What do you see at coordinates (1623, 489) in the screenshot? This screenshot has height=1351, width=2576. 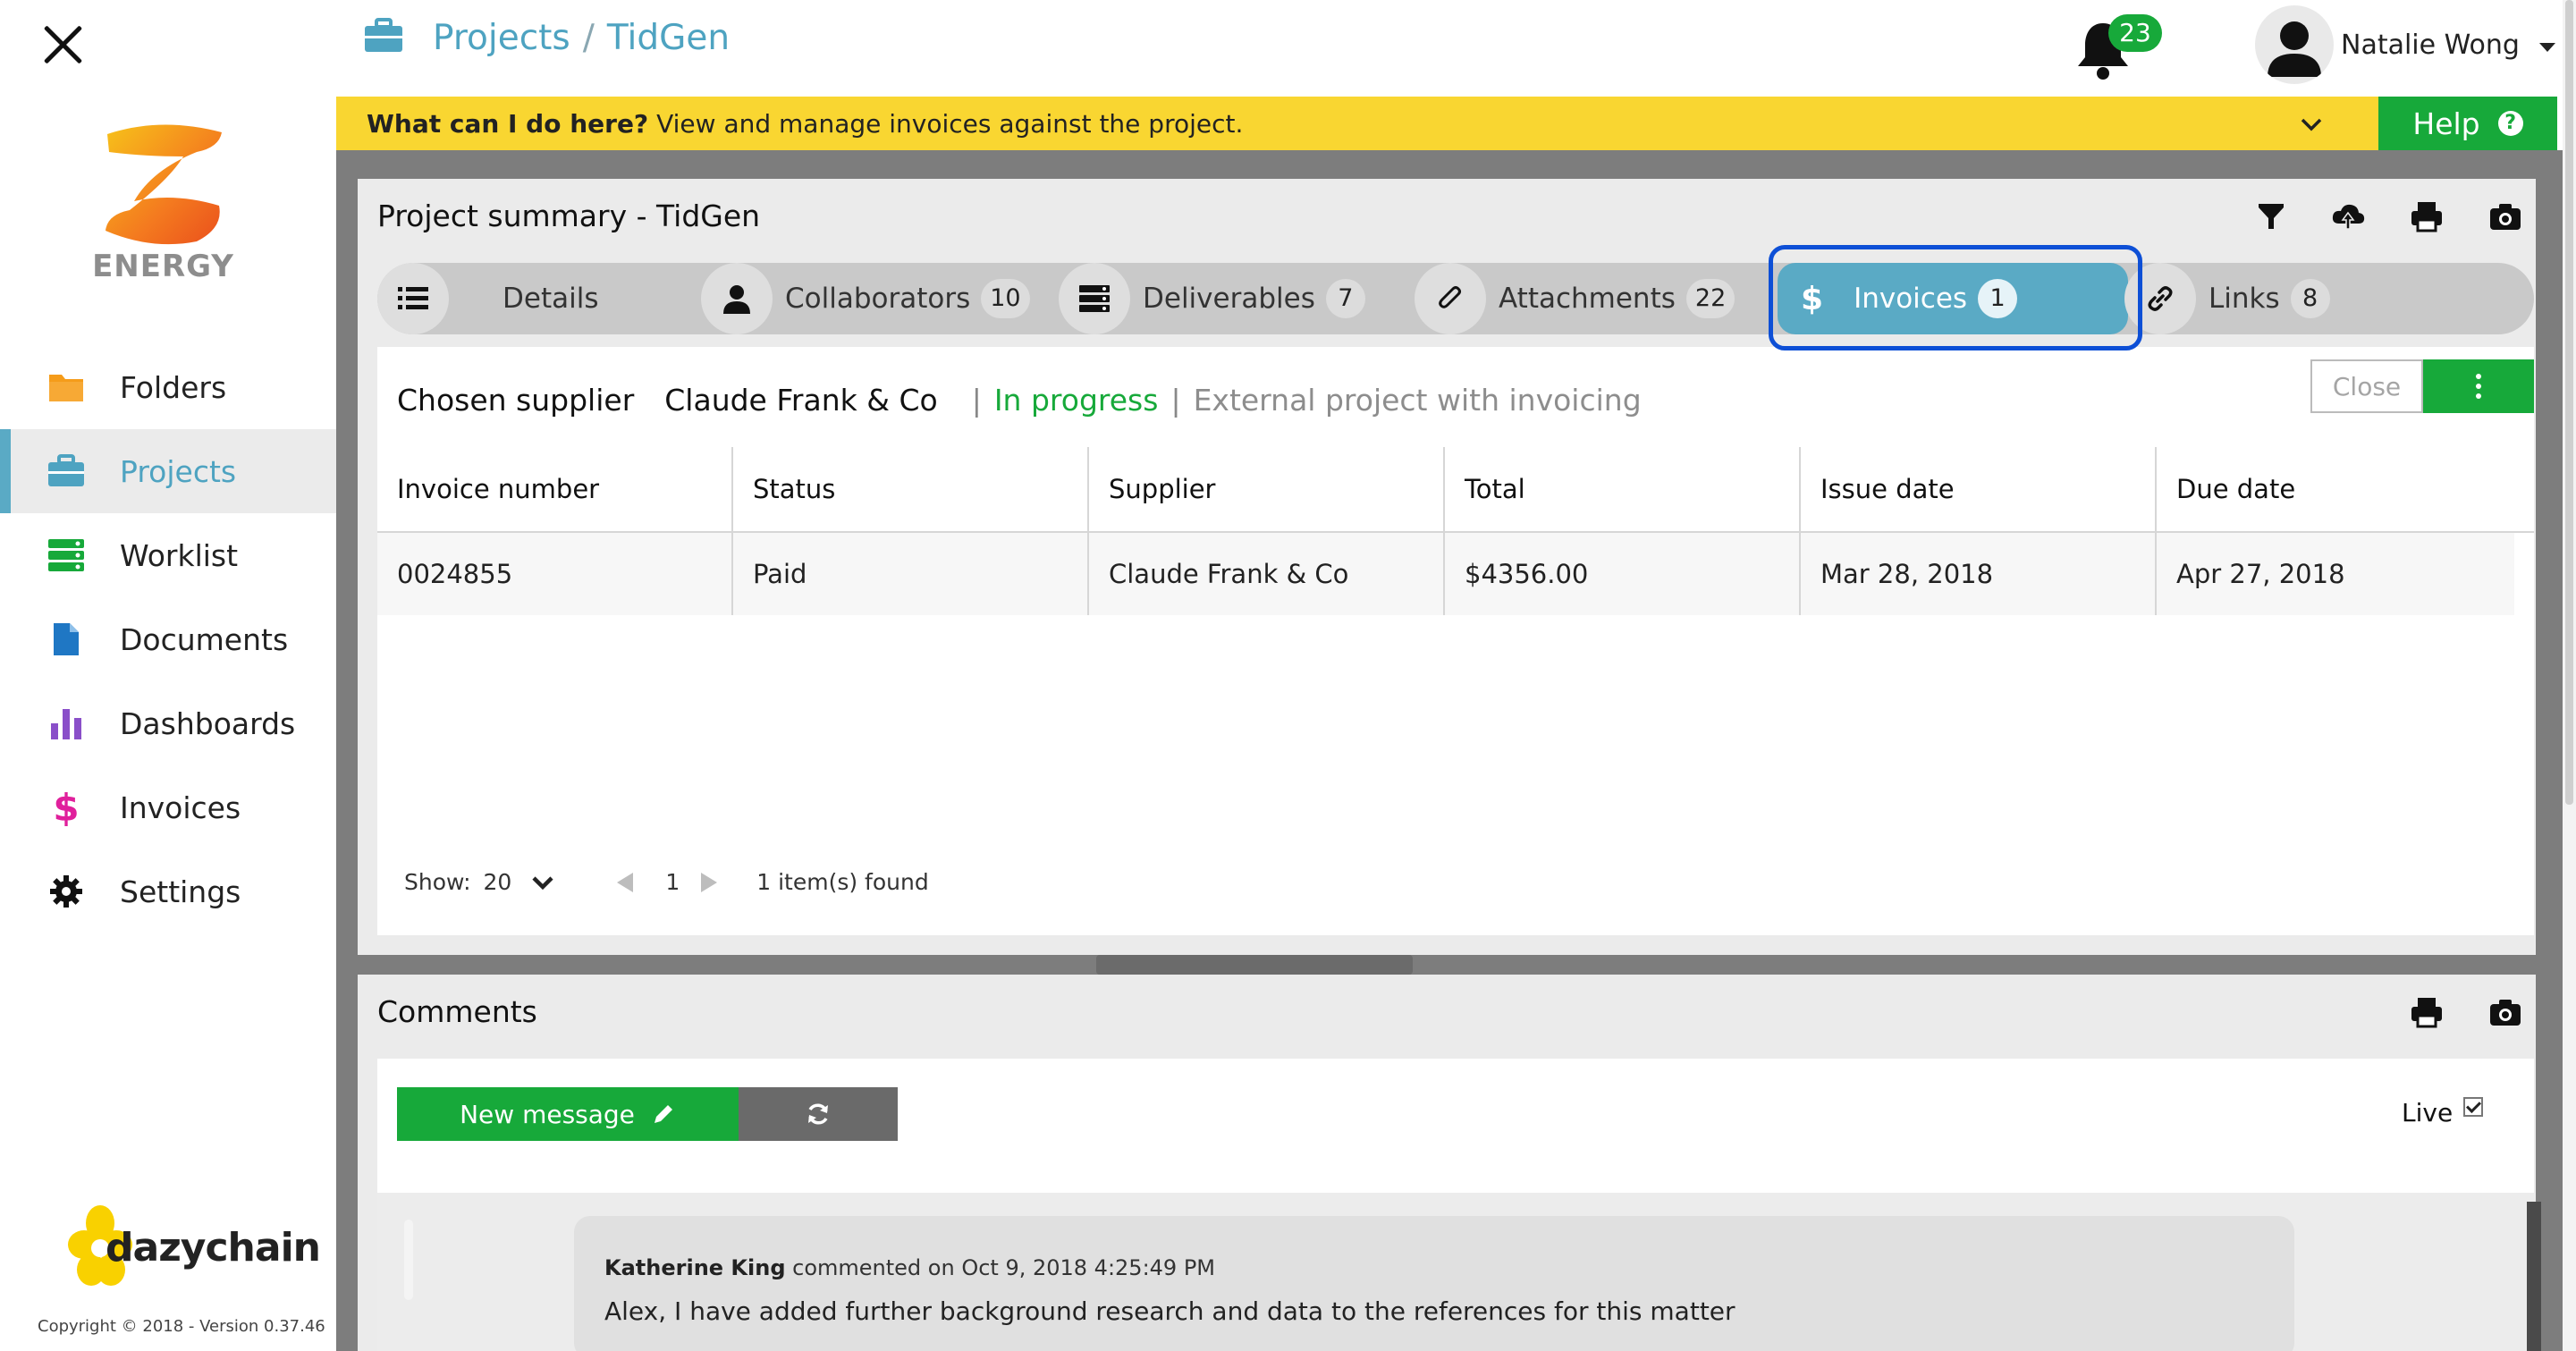 I see `column-header-total: Total` at bounding box center [1623, 489].